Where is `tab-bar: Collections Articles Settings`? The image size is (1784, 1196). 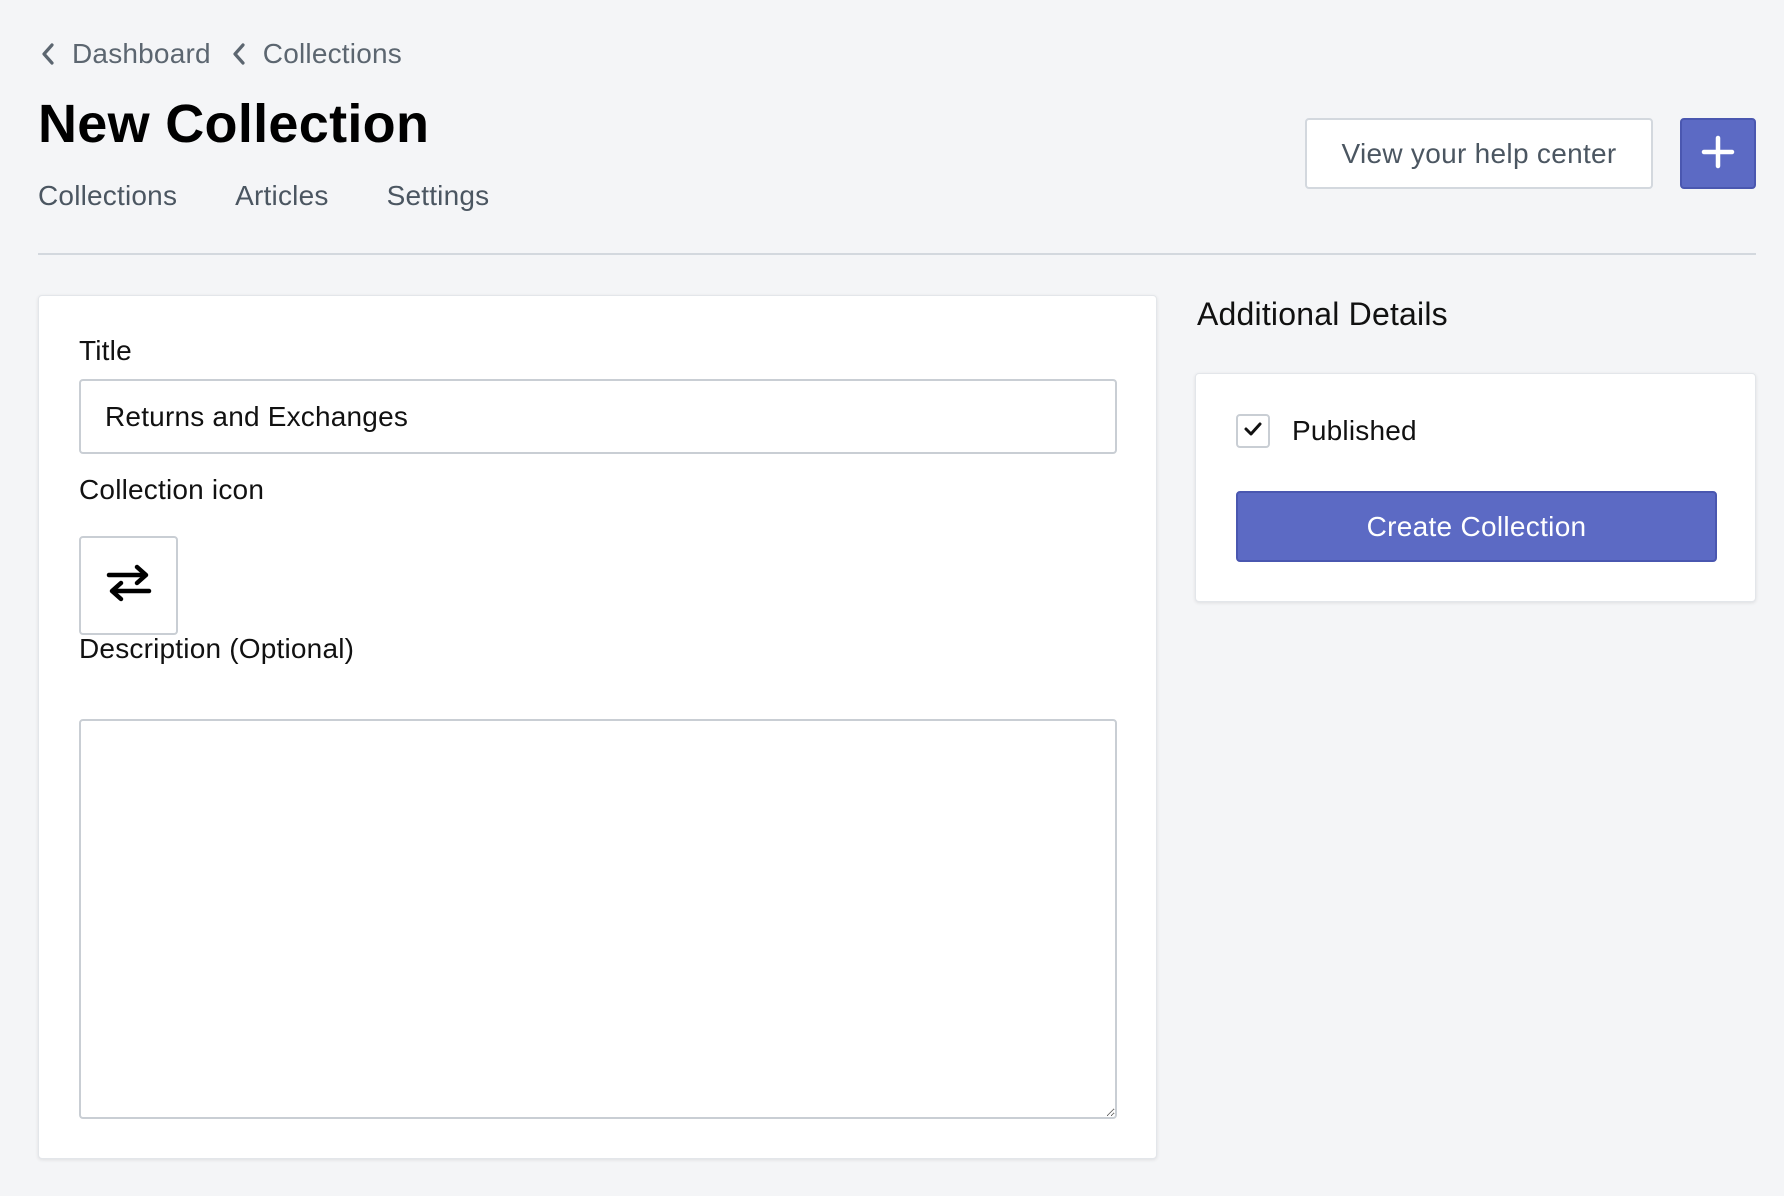
tab-bar: Collections Articles Settings is located at coordinates (292, 196).